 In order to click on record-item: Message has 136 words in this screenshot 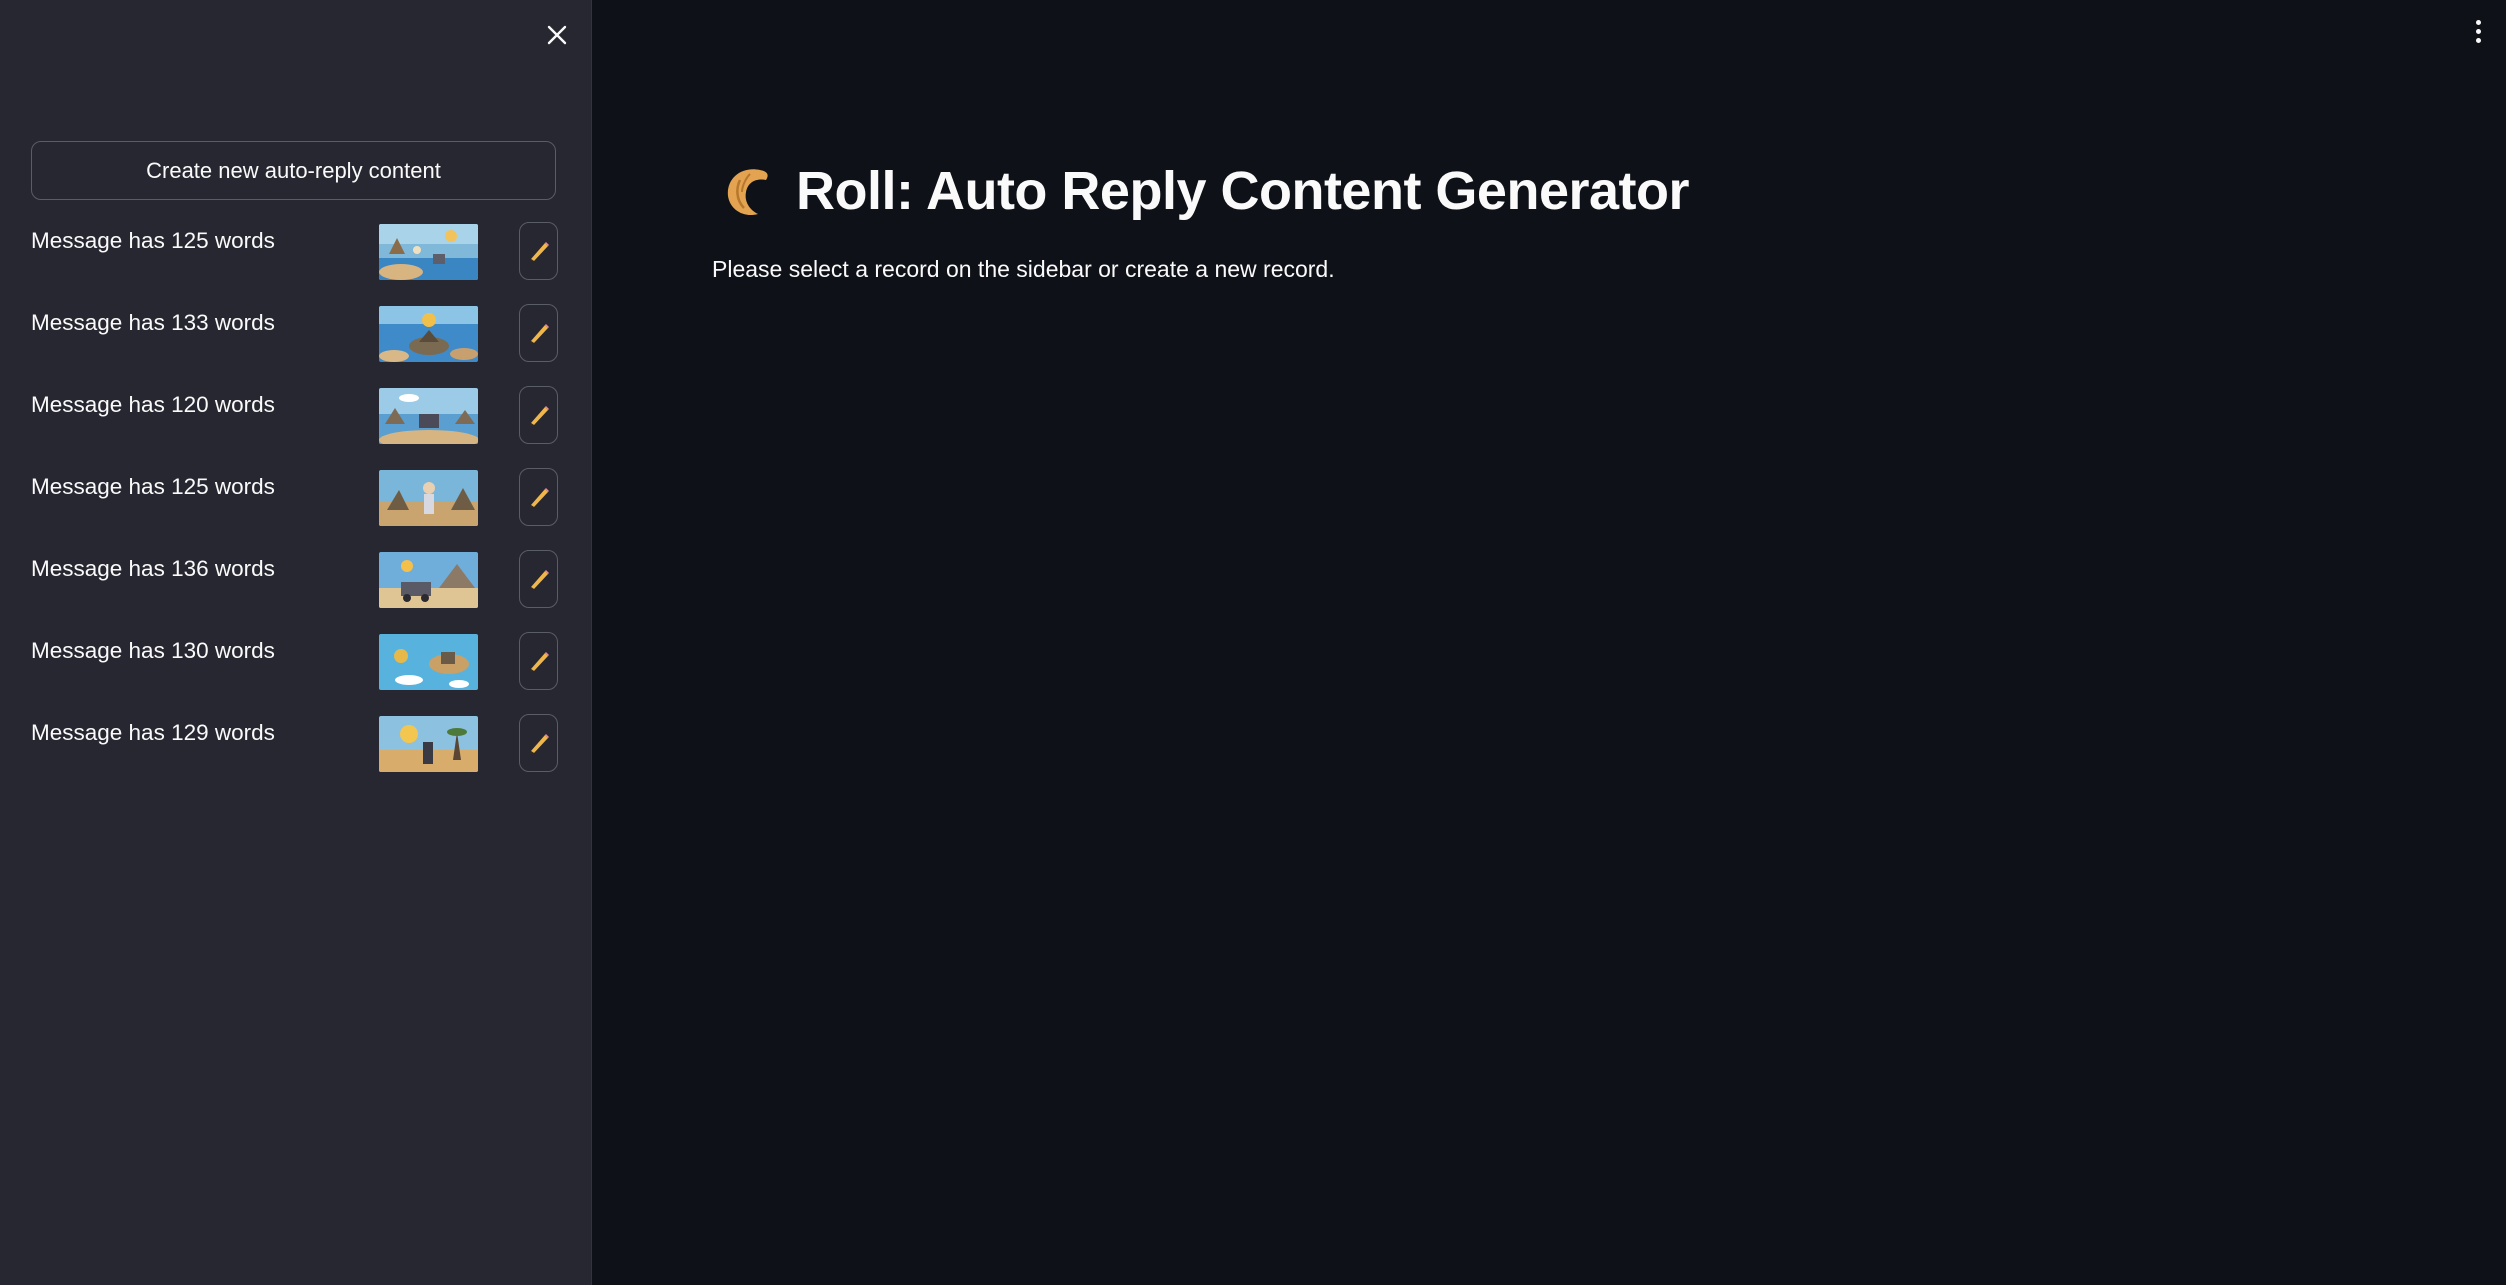, I will do `click(296, 591)`.